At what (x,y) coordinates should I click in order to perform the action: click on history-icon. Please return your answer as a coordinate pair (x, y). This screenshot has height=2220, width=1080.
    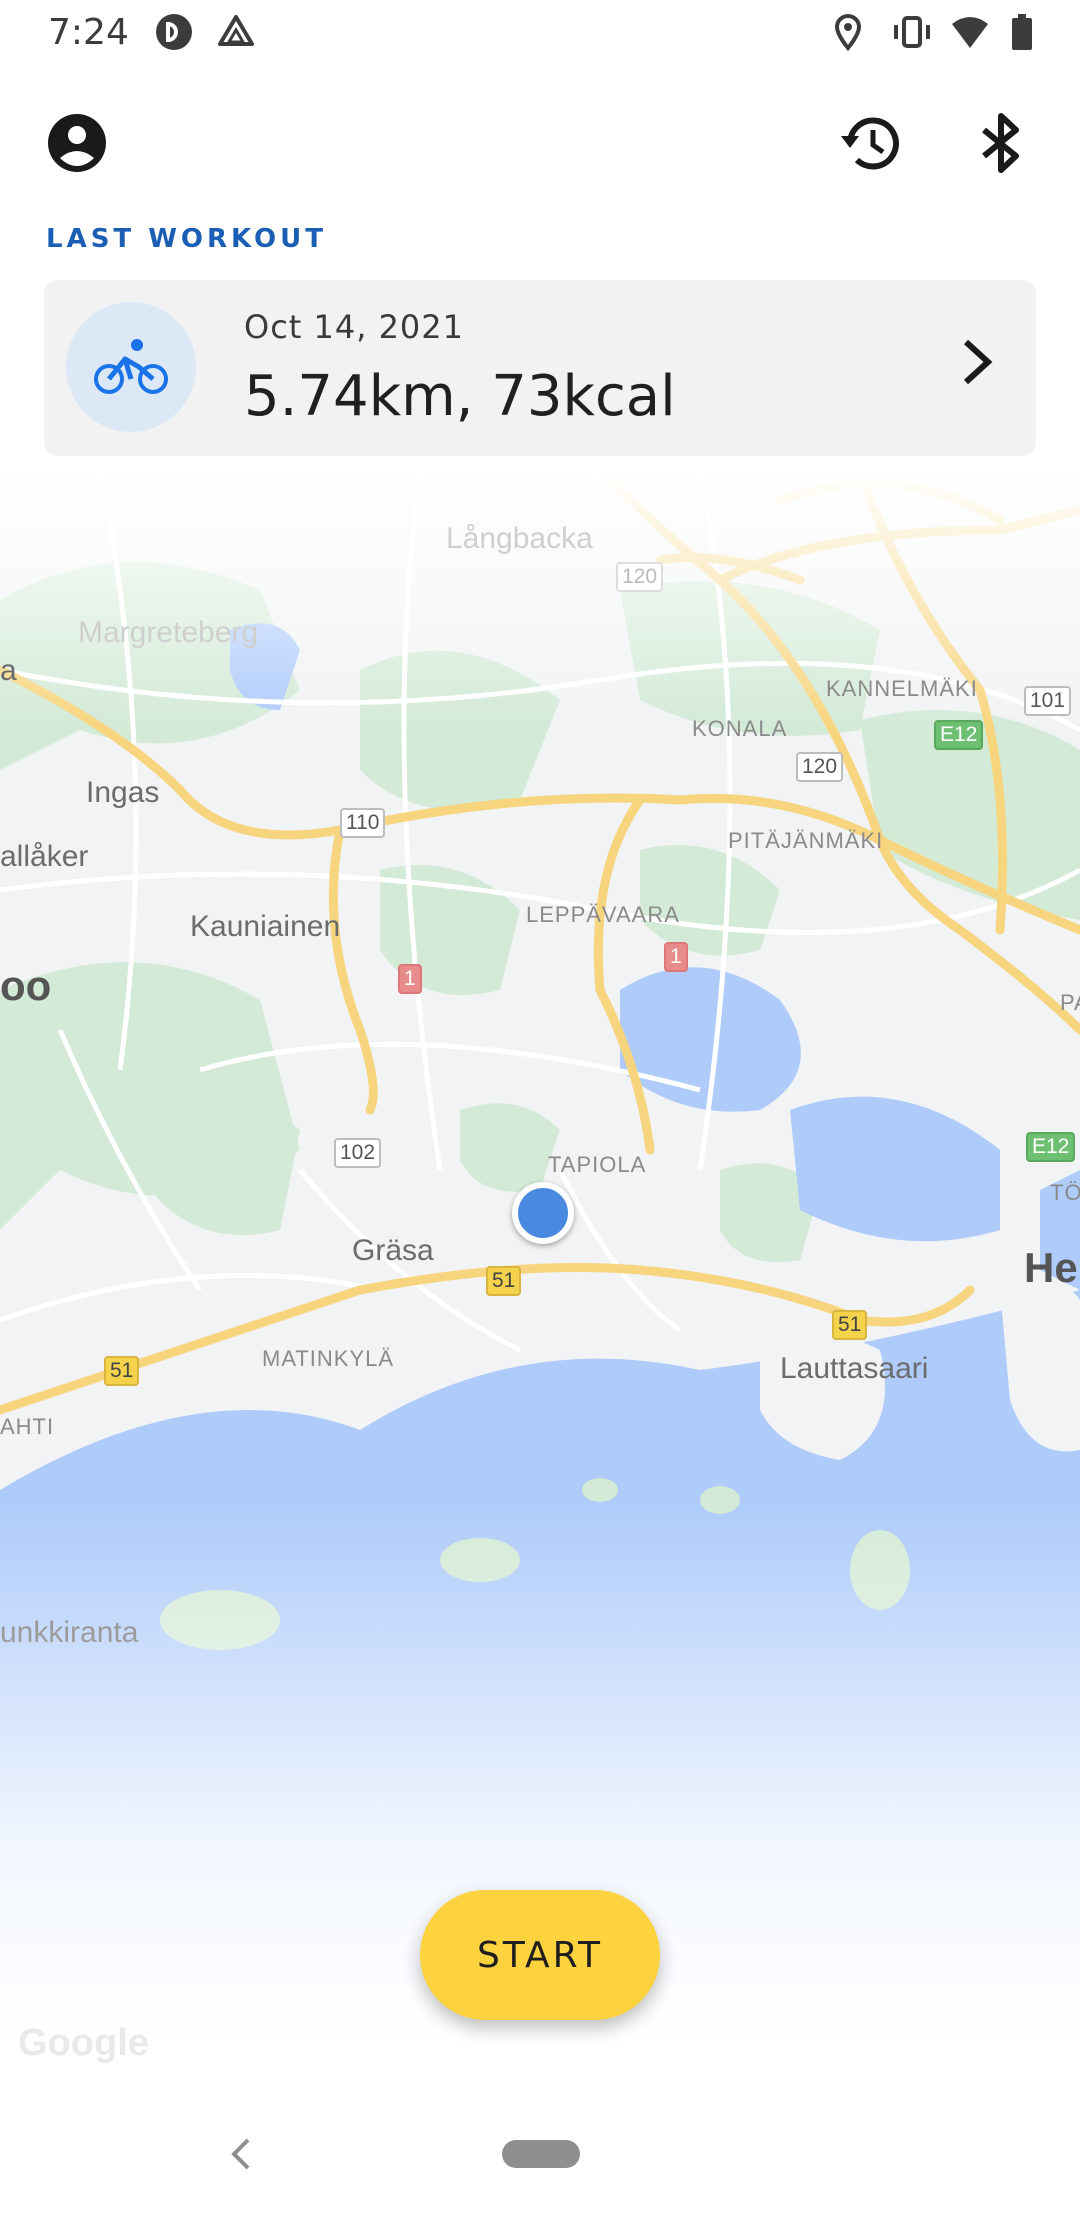
    Looking at the image, I should click on (871, 143).